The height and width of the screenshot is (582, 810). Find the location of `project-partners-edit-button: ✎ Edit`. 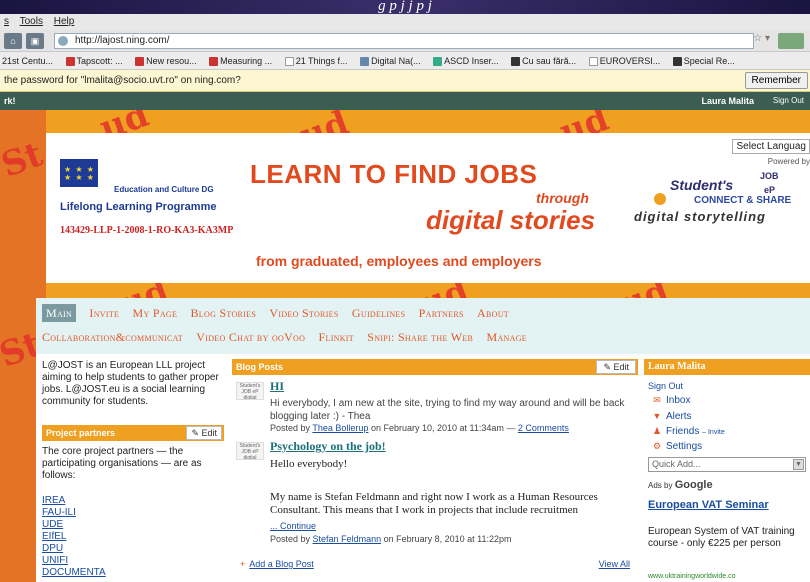

project-partners-edit-button: ✎ Edit is located at coordinates (204, 433).